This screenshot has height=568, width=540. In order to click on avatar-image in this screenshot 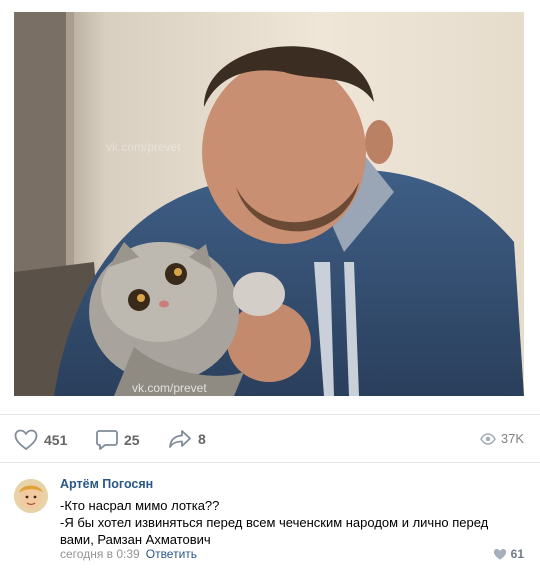, I will do `click(31, 496)`.